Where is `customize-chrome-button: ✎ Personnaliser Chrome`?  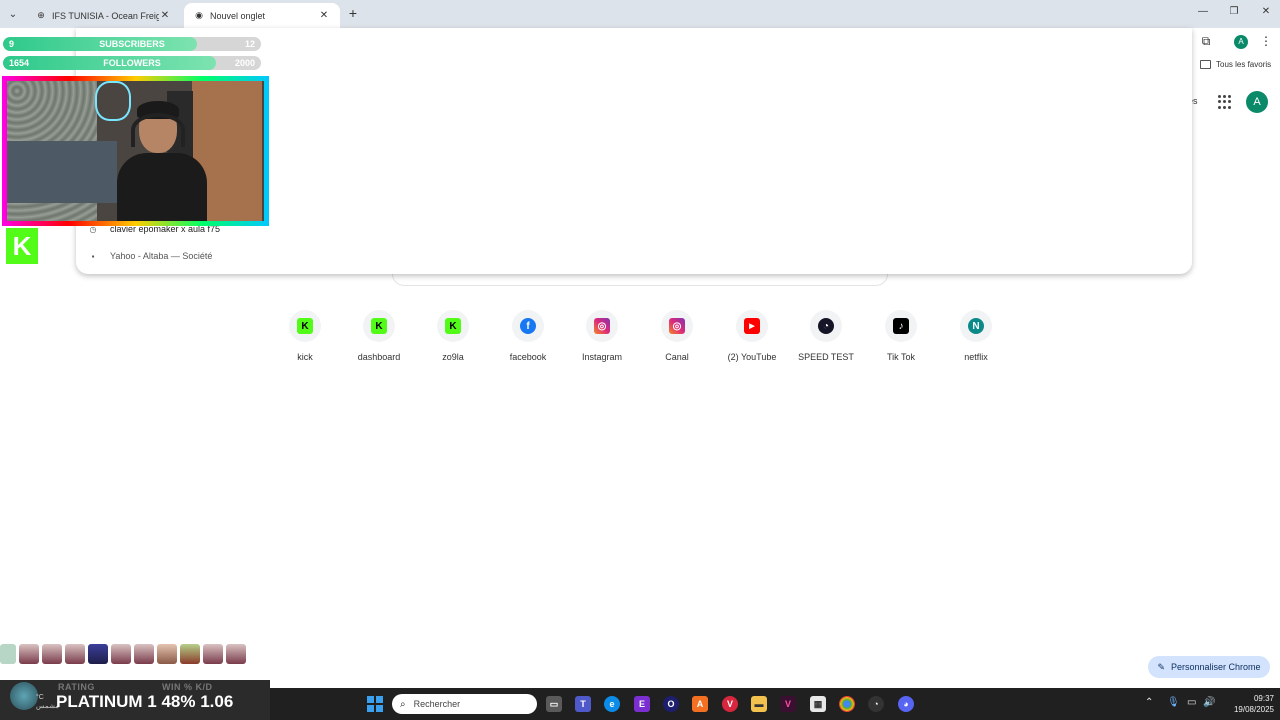 customize-chrome-button: ✎ Personnaliser Chrome is located at coordinates (1209, 667).